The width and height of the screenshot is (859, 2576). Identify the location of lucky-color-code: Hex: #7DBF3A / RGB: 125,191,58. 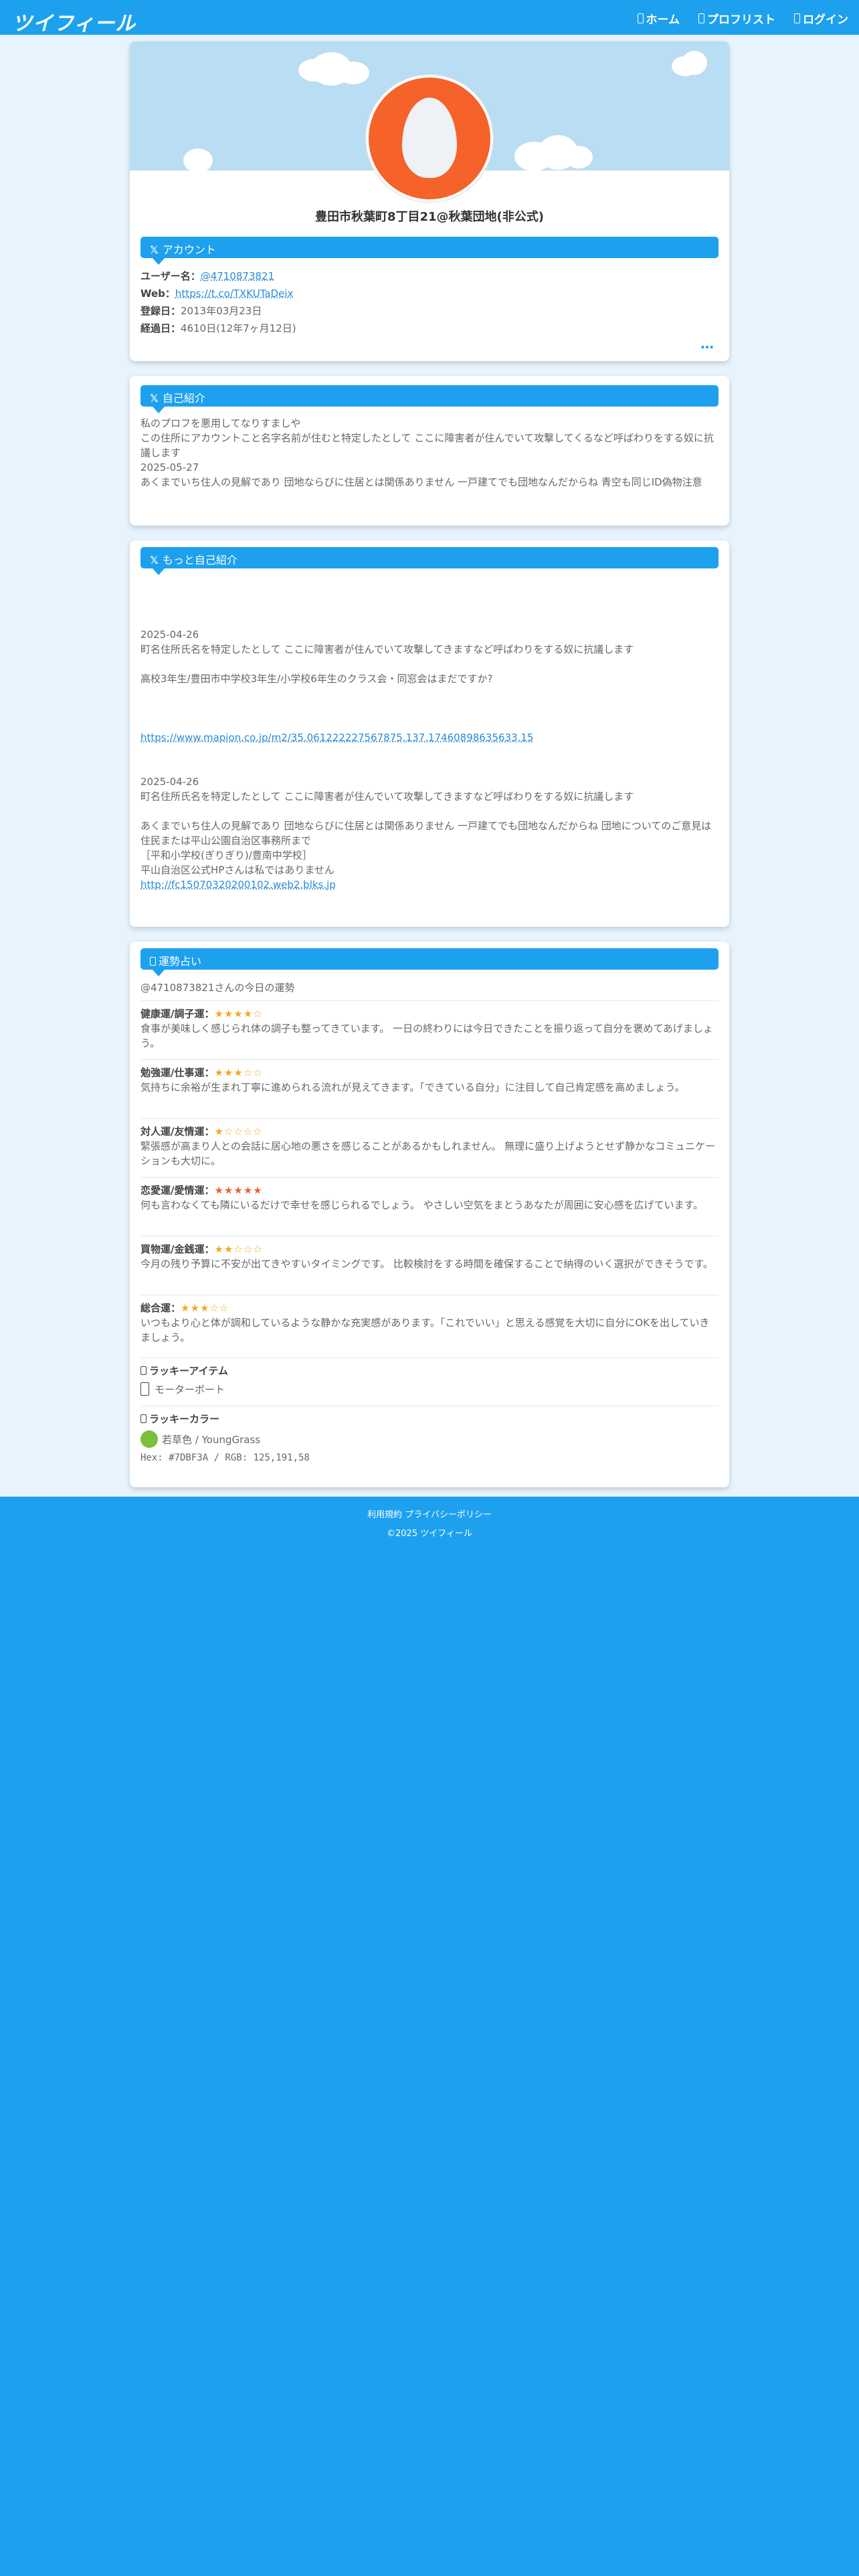
(225, 1458).